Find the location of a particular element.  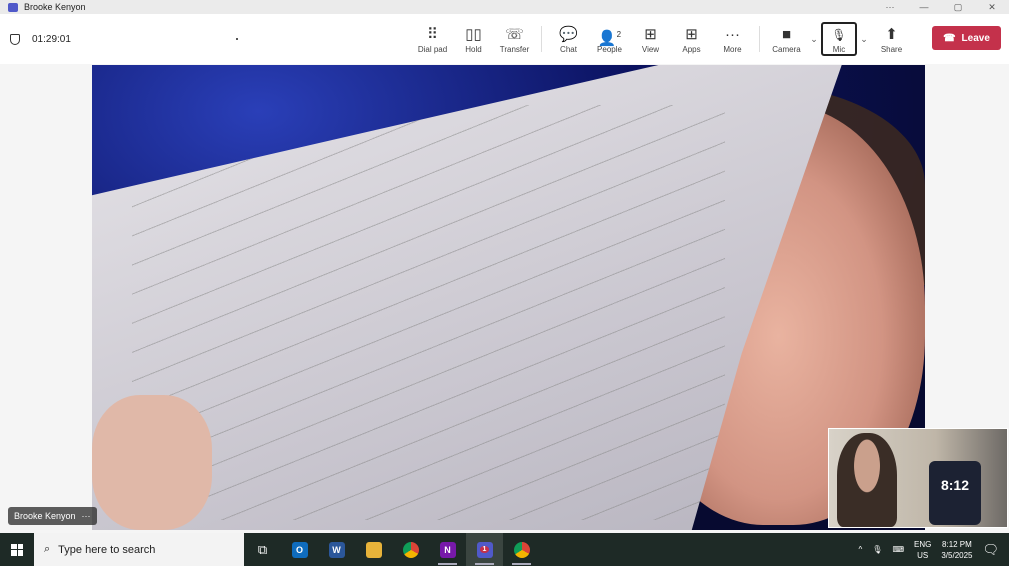

participant-more-icon: ··· is located at coordinates (86, 516).